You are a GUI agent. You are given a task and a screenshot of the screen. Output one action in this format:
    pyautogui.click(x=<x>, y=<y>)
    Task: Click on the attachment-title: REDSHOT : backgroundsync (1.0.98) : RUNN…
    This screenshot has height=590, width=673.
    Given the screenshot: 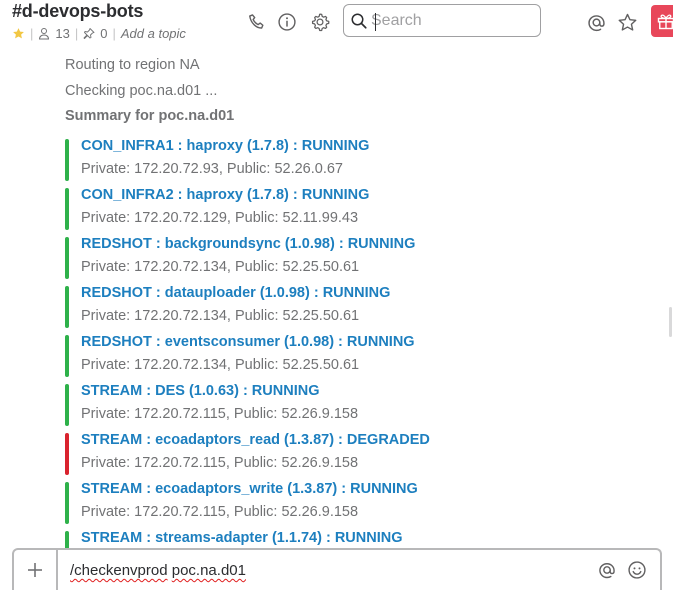 What is the action you would take?
    pyautogui.click(x=248, y=244)
    